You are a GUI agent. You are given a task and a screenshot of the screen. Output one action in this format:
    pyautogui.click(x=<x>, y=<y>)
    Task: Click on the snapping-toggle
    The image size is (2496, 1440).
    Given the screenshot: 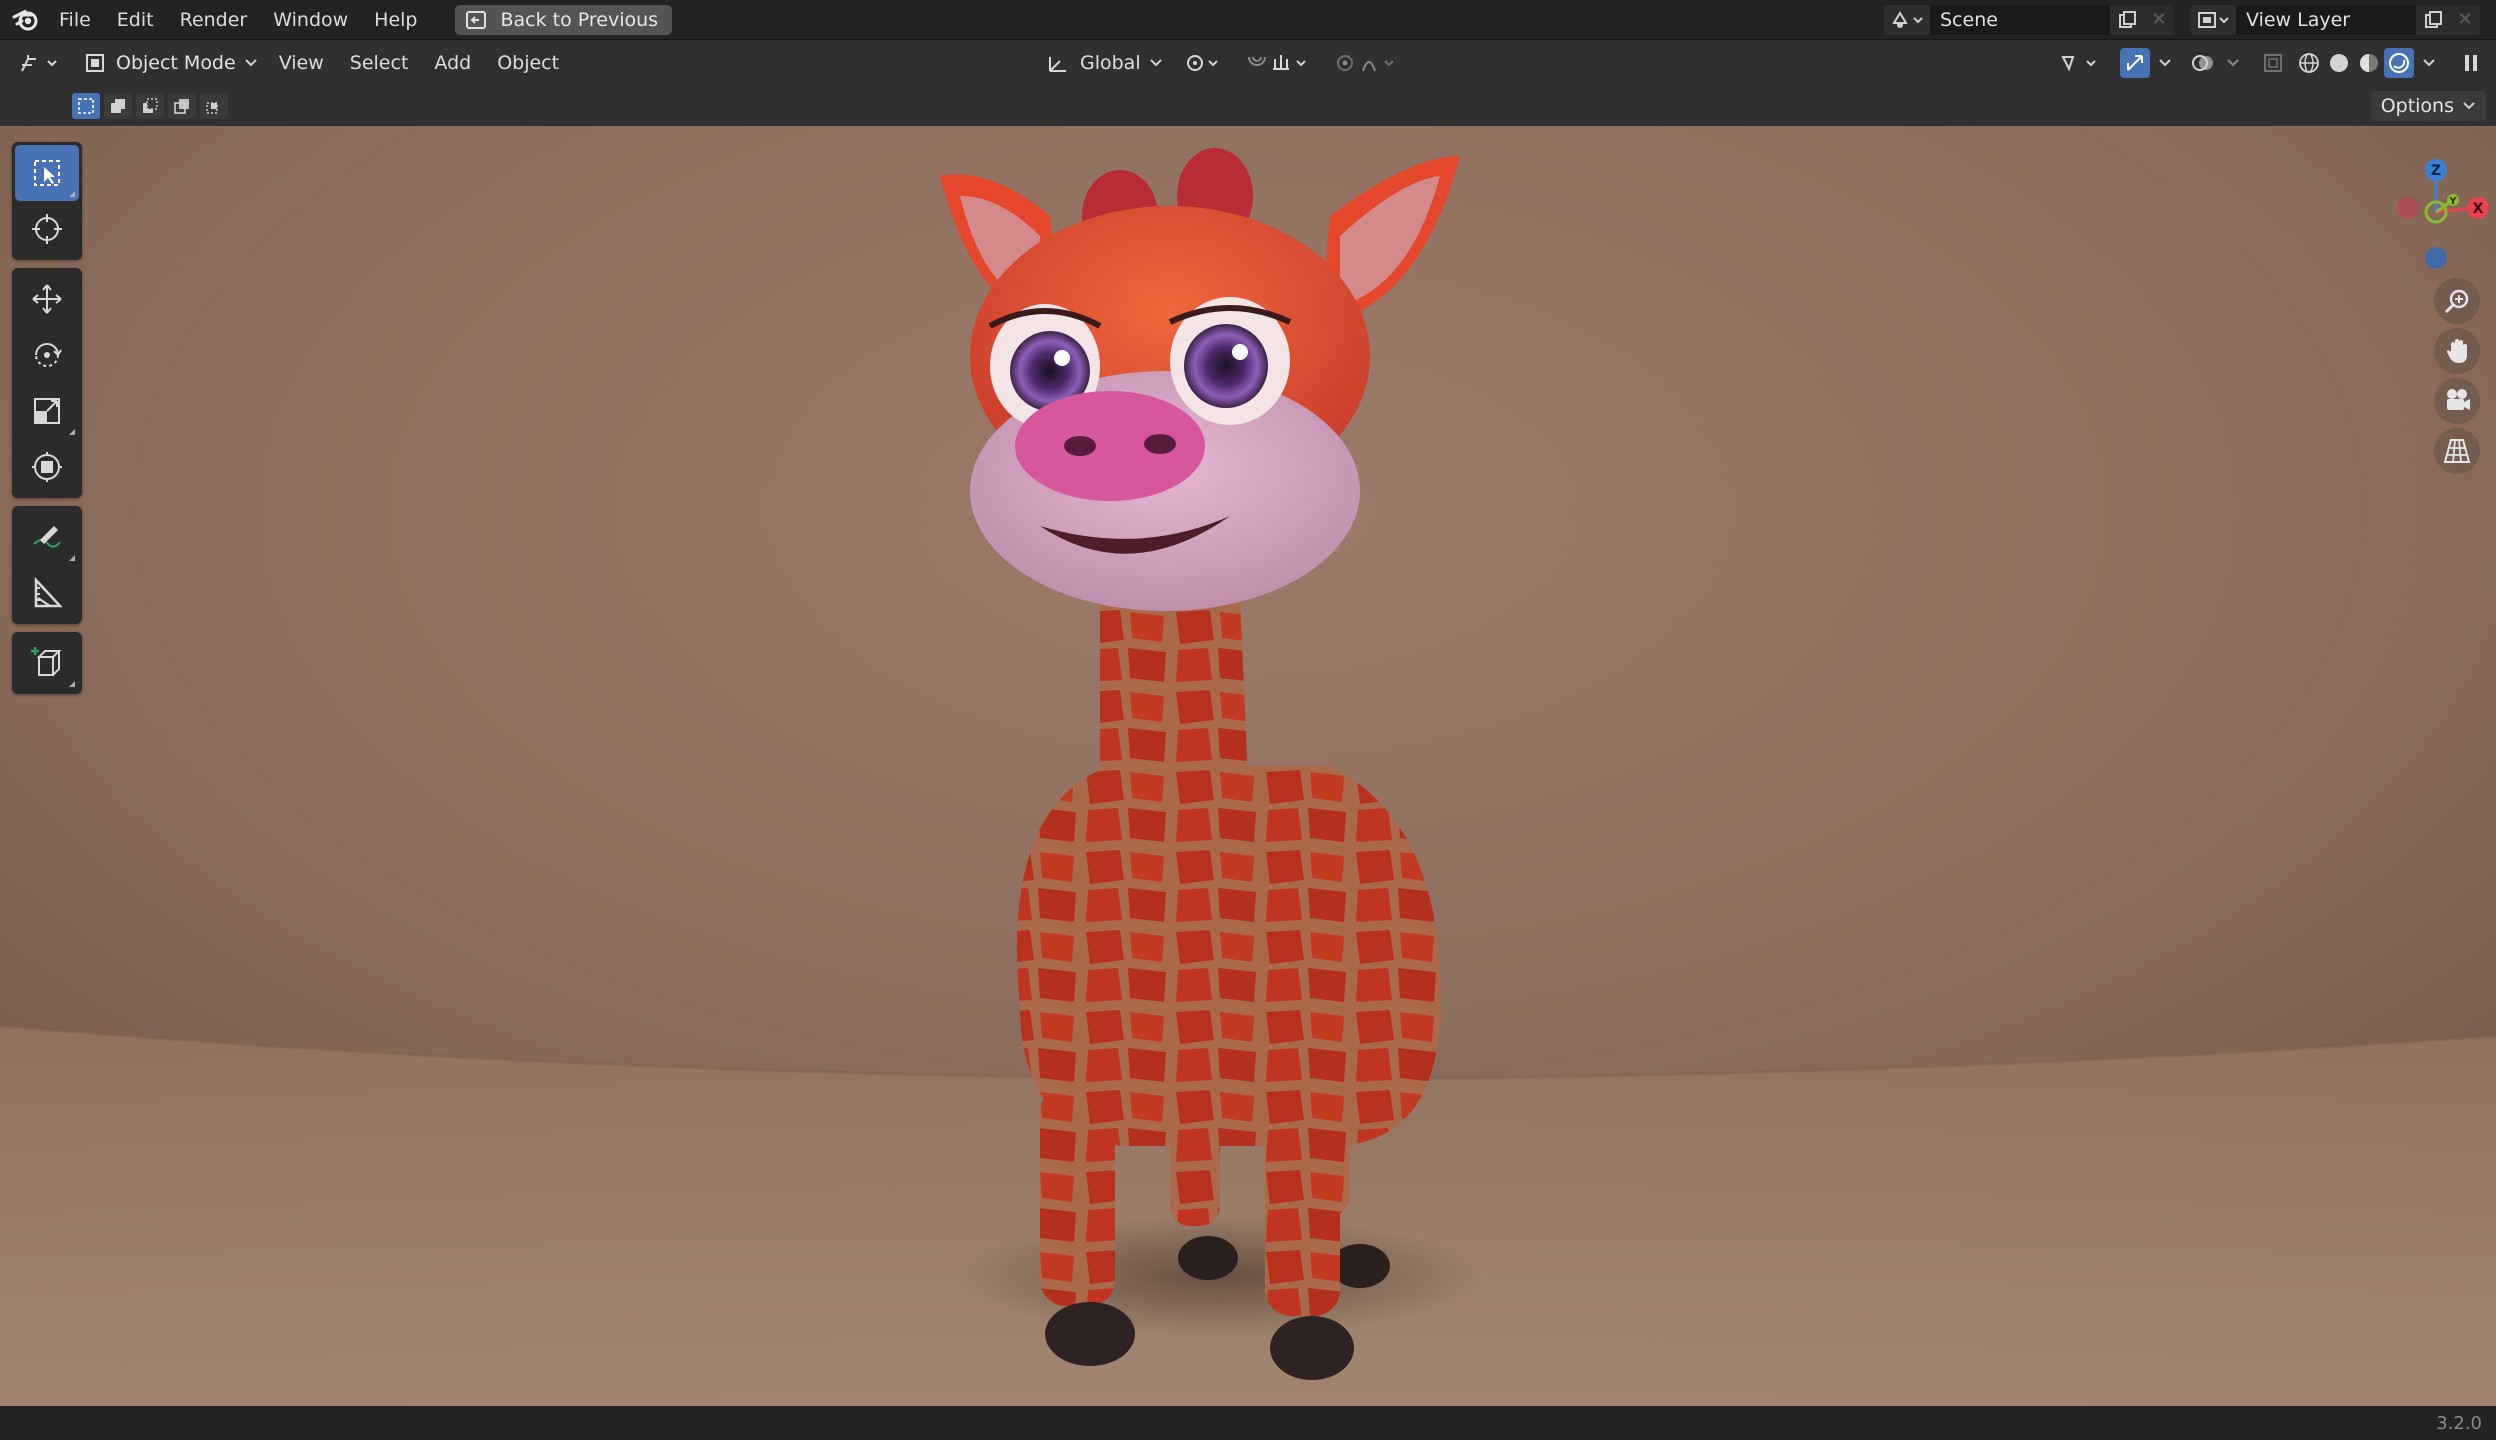 What is the action you would take?
    pyautogui.click(x=1279, y=63)
    